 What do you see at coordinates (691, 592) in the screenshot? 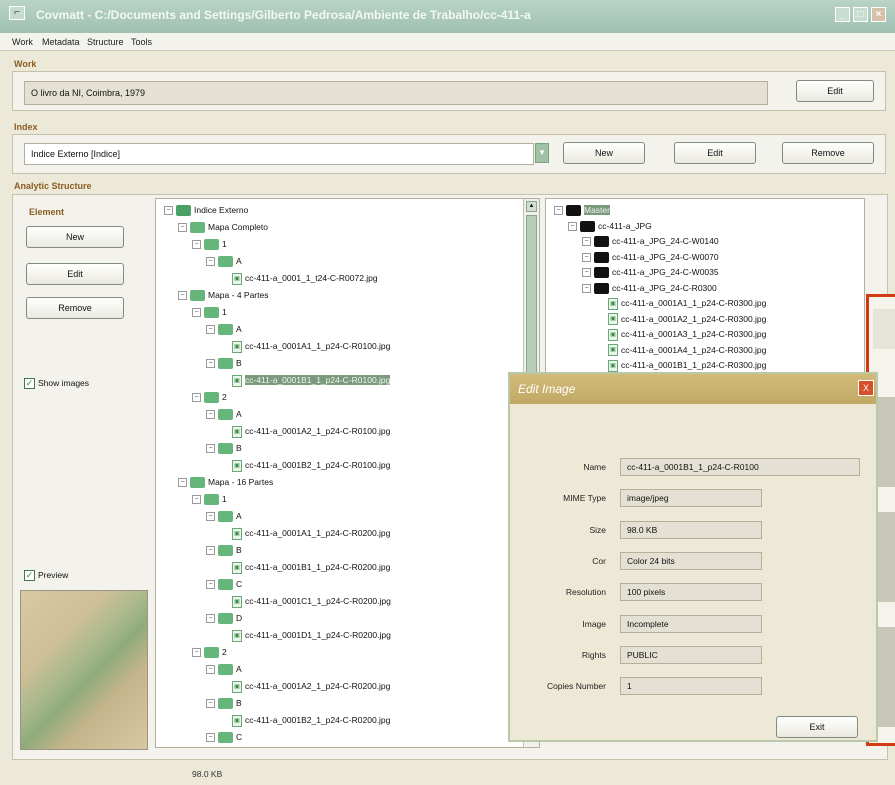
I see `dialog-field-value: 100 pixels` at bounding box center [691, 592].